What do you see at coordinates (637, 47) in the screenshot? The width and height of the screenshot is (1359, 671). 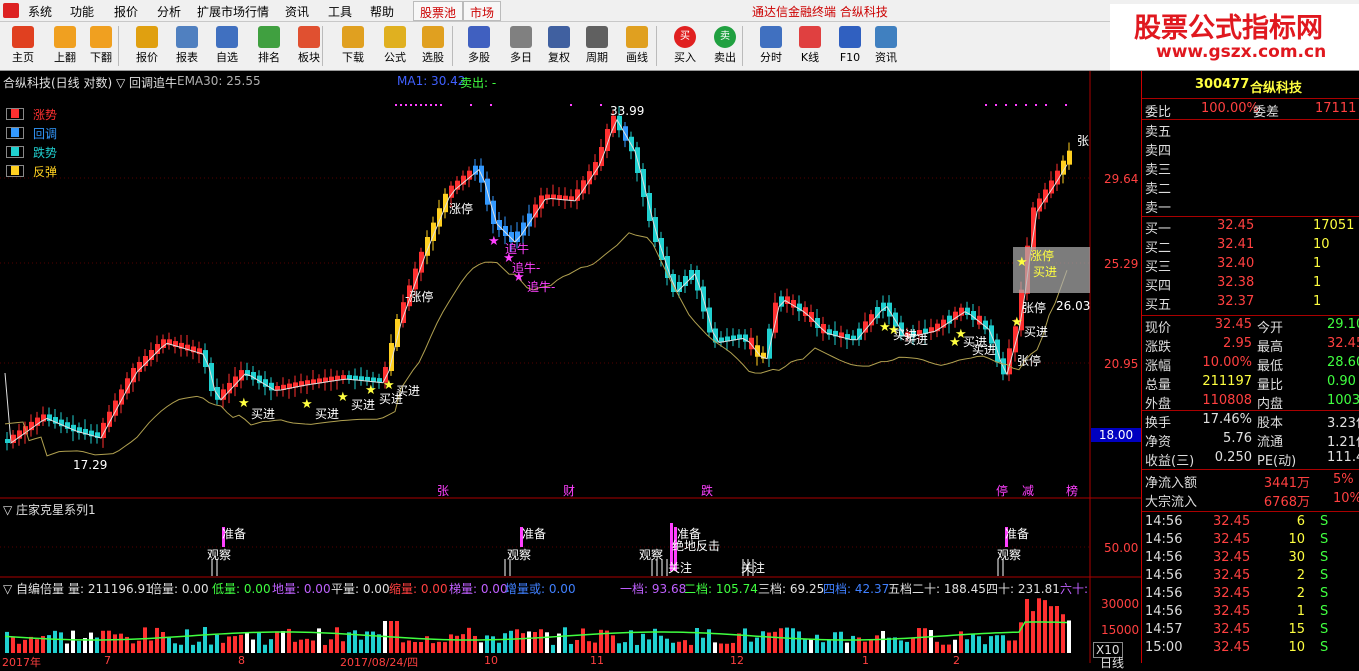 I see `toolbar-button-15: 画线` at bounding box center [637, 47].